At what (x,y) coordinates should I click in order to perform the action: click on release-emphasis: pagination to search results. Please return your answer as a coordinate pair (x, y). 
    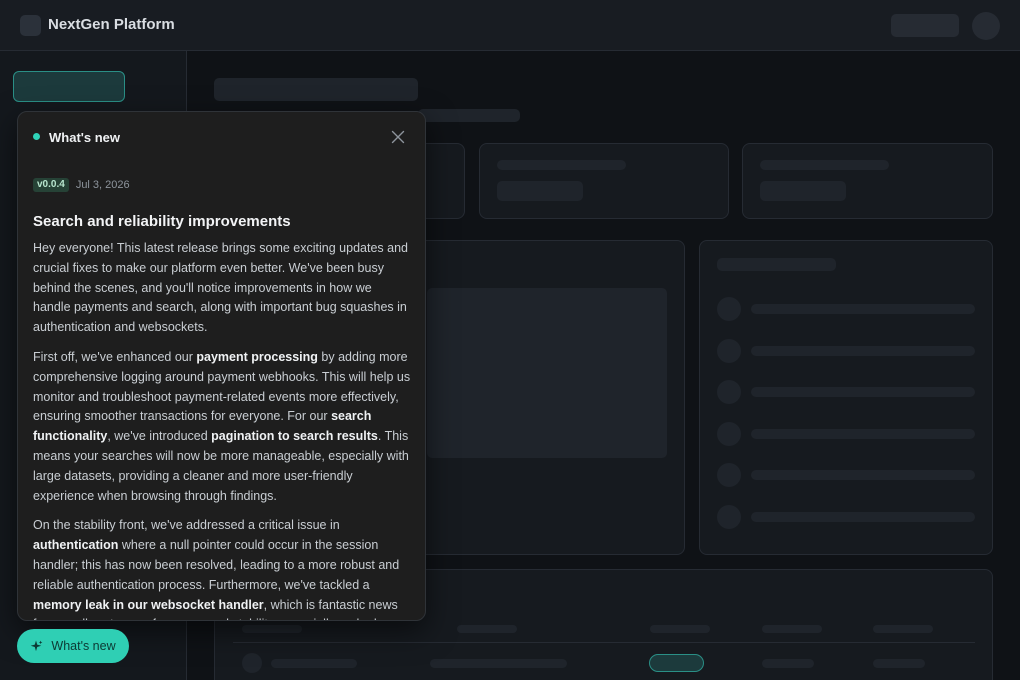
    Looking at the image, I should click on (294, 436).